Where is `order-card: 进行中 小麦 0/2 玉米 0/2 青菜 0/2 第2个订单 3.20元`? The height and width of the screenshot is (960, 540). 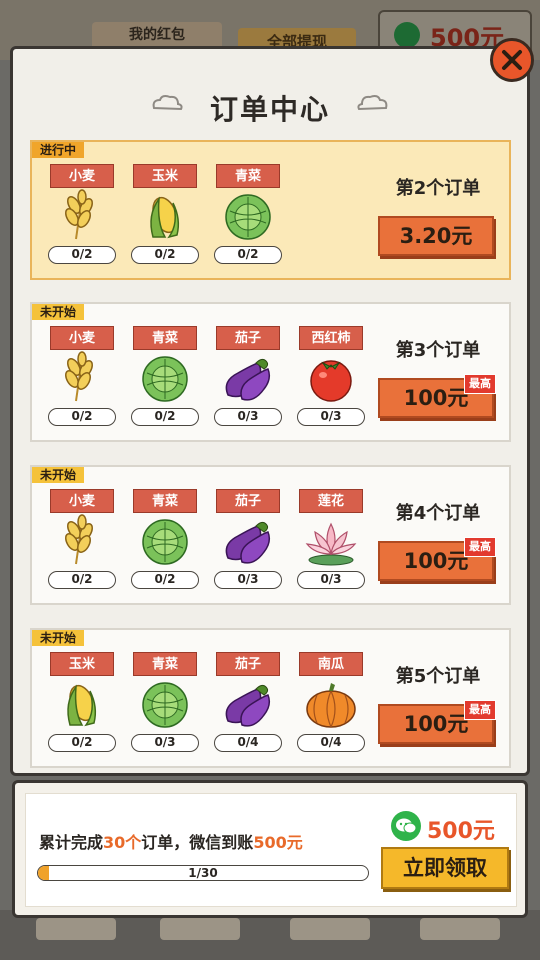
order-card: 进行中 小麦 0/2 玉米 0/2 青菜 0/2 第2个订单 3.20元 is located at coordinates (270, 210).